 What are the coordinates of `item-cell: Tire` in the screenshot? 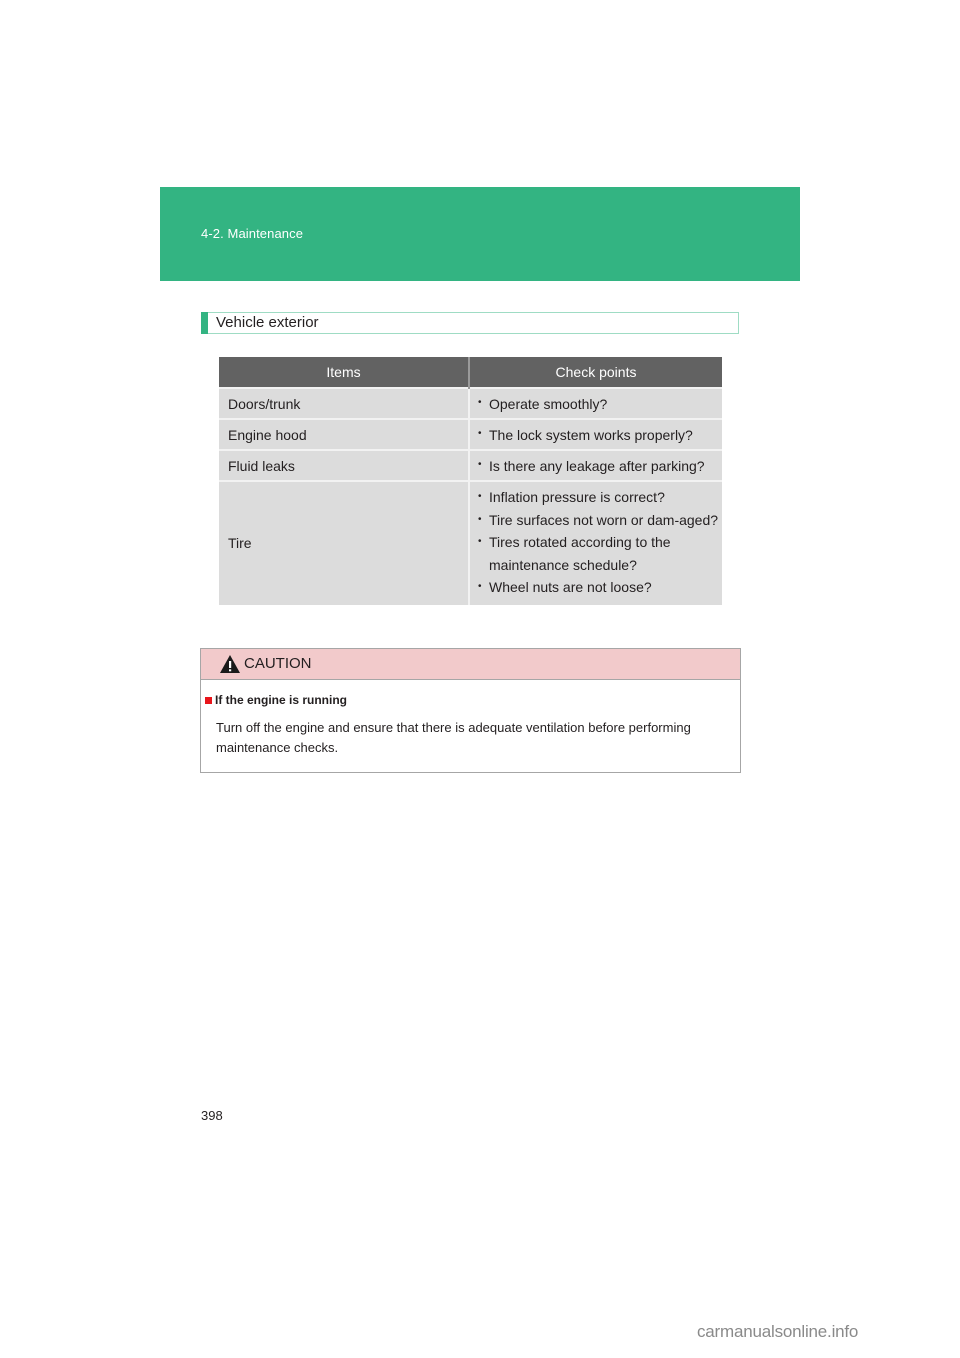 It's located at (344, 542).